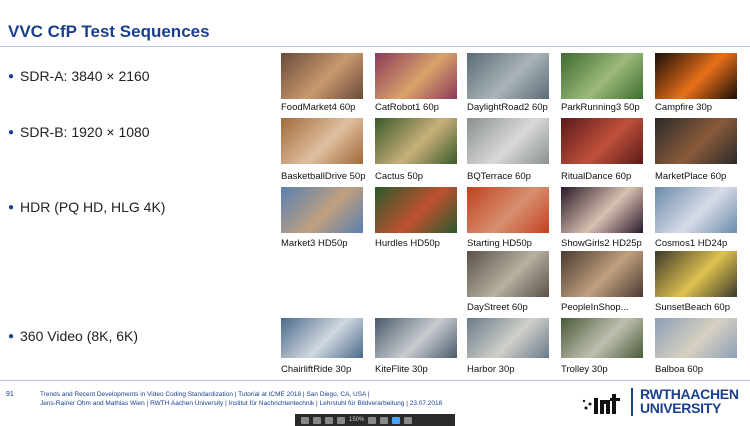  What do you see at coordinates (601, 404) in the screenshot?
I see `ient-logo-icon` at bounding box center [601, 404].